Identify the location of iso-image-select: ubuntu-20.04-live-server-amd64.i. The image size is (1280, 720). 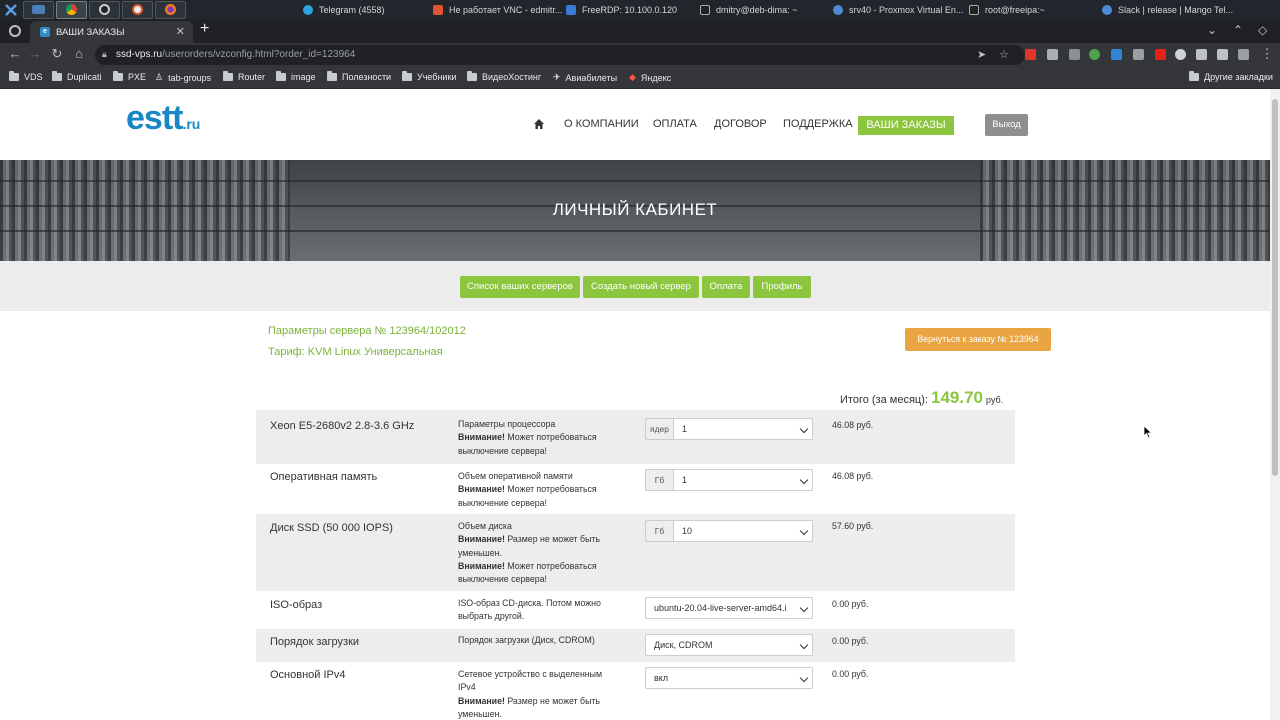
(729, 608).